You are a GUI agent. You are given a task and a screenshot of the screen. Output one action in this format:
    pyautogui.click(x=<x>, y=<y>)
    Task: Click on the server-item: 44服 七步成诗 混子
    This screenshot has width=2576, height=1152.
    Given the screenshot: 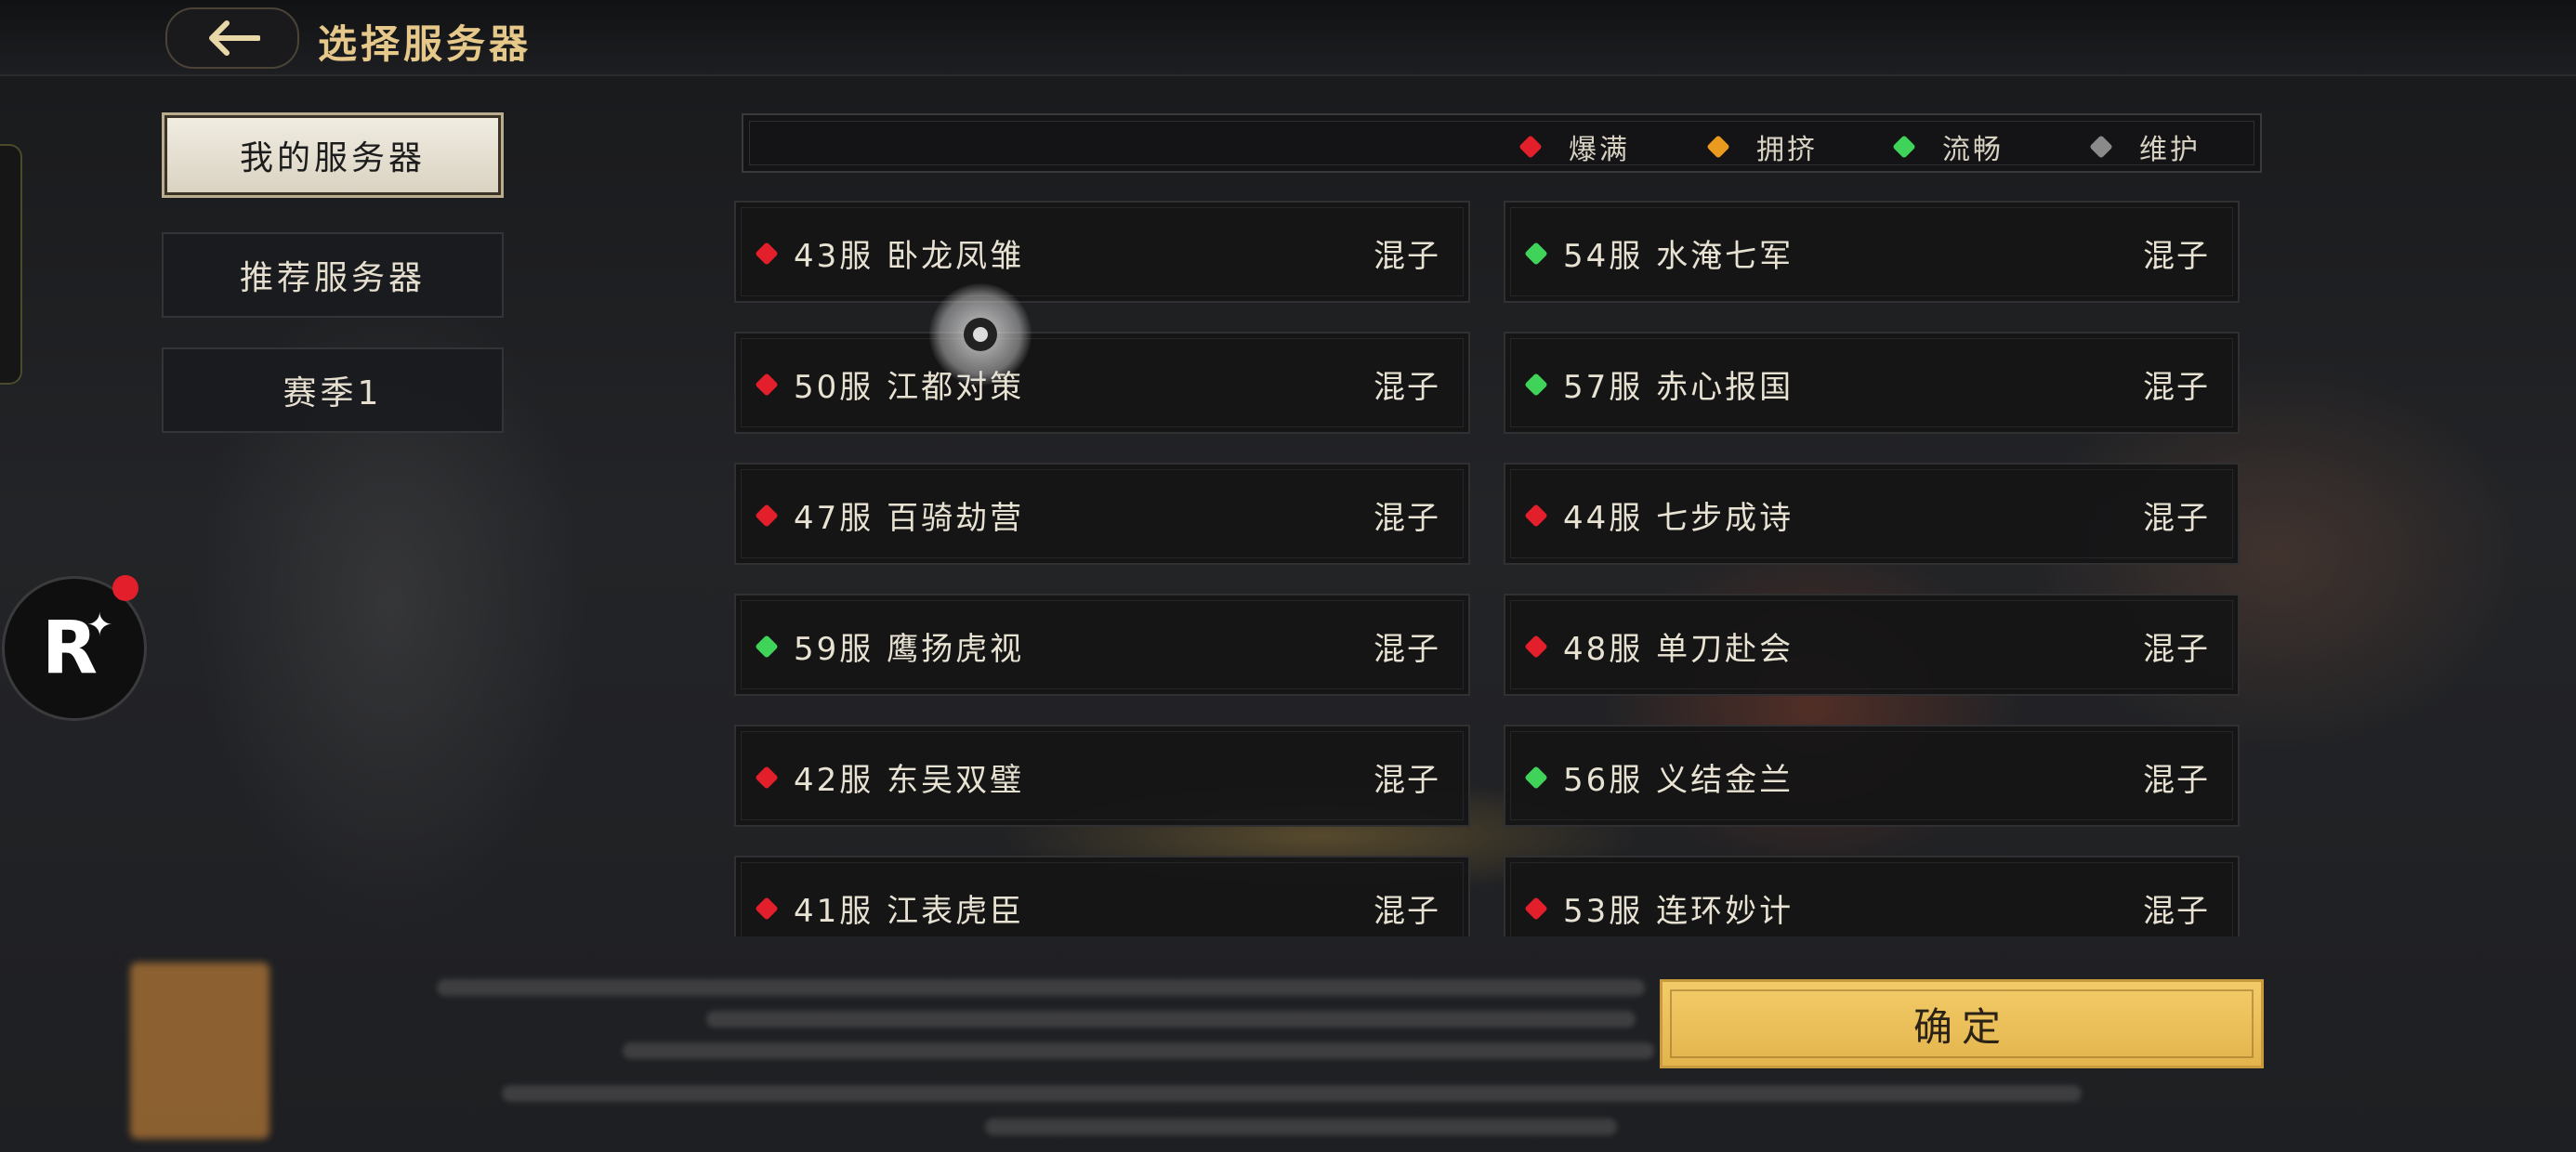 What is the action you would take?
    pyautogui.click(x=1872, y=514)
    